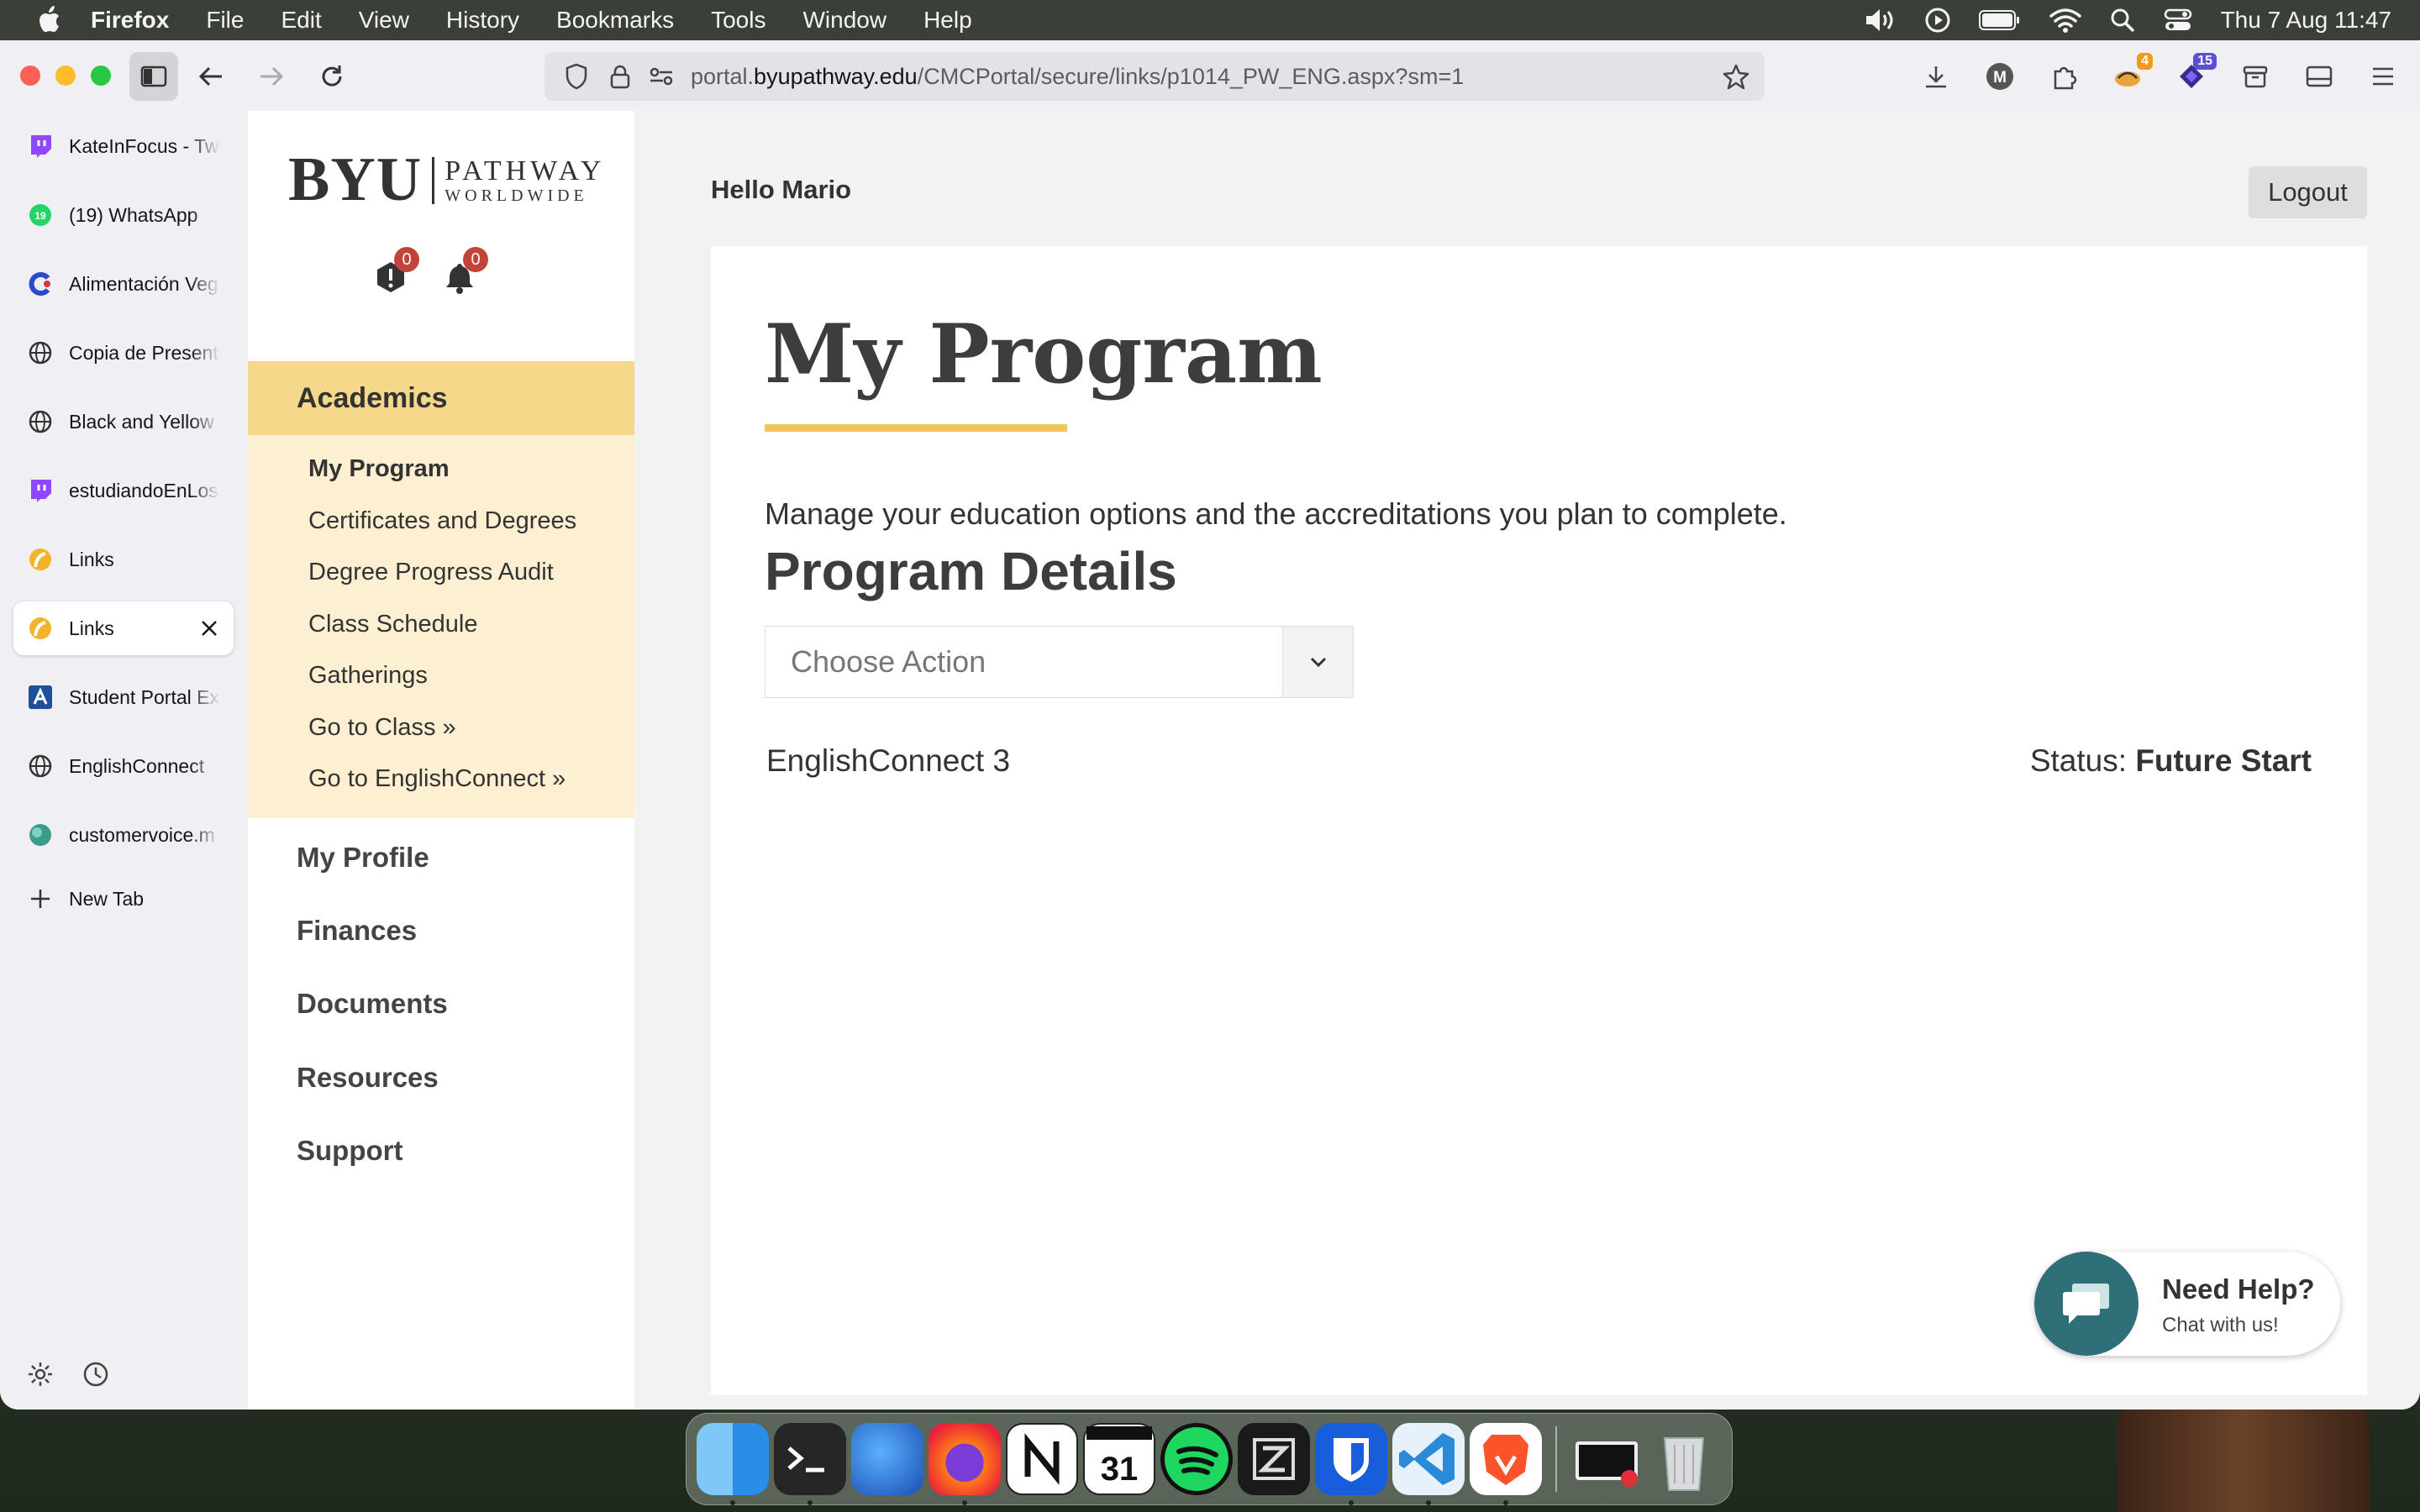 The height and width of the screenshot is (1512, 2420). I want to click on nav-my-profile: My Profile, so click(363, 858).